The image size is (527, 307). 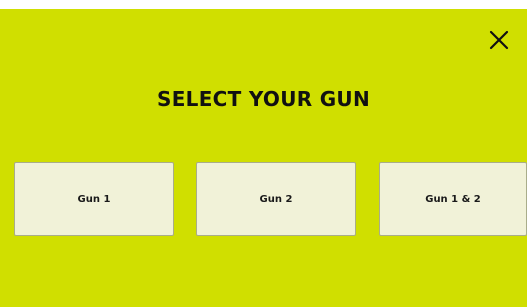 What do you see at coordinates (276, 199) in the screenshot?
I see `gun-2-button: Gun 2` at bounding box center [276, 199].